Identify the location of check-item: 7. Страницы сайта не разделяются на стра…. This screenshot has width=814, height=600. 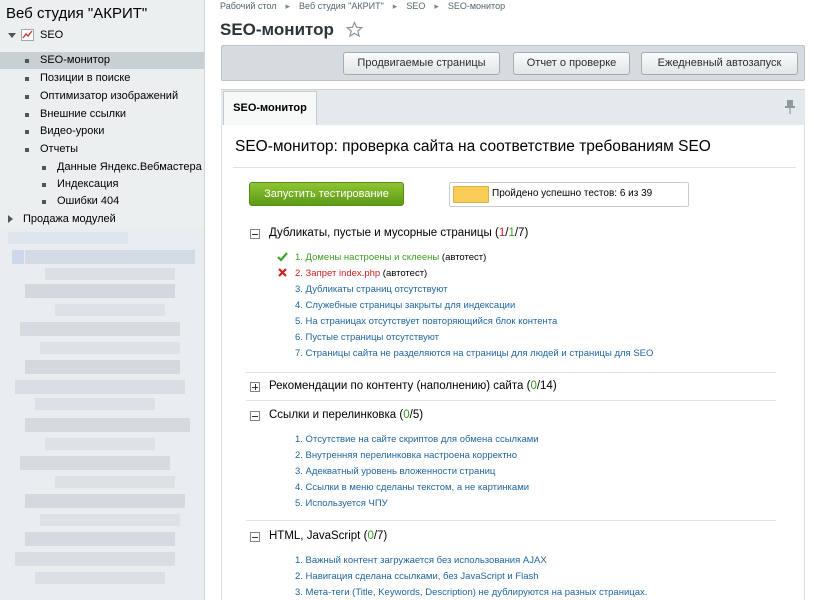
(474, 353).